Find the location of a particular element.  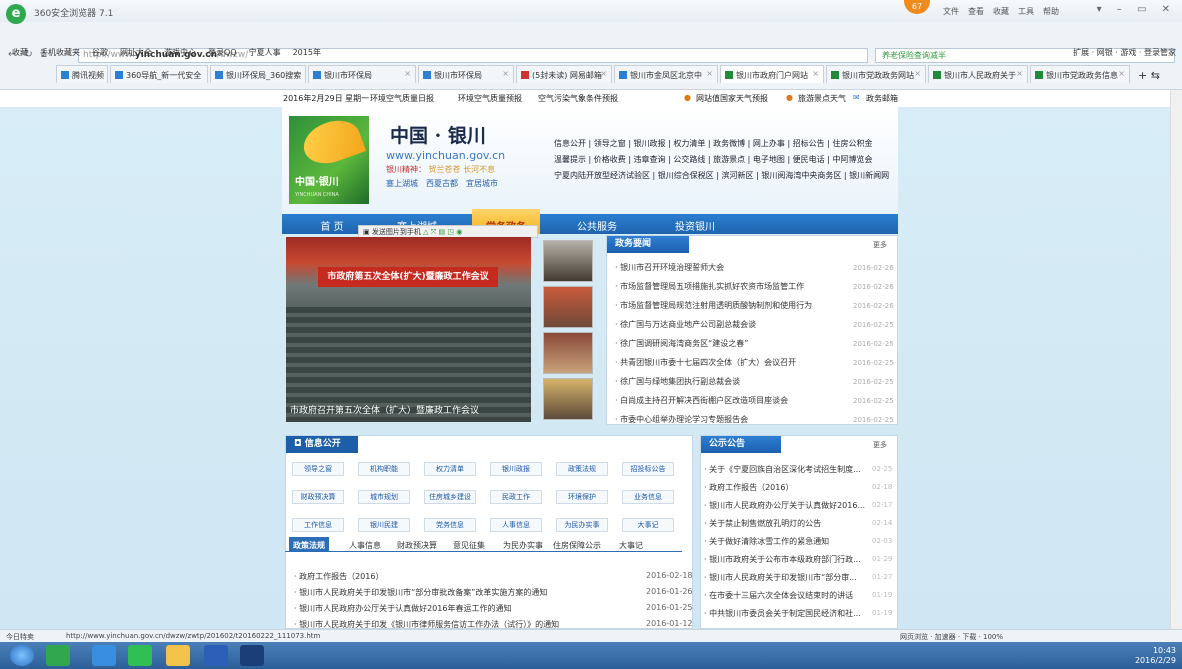

subtab: 财政预决算 is located at coordinates (417, 545).